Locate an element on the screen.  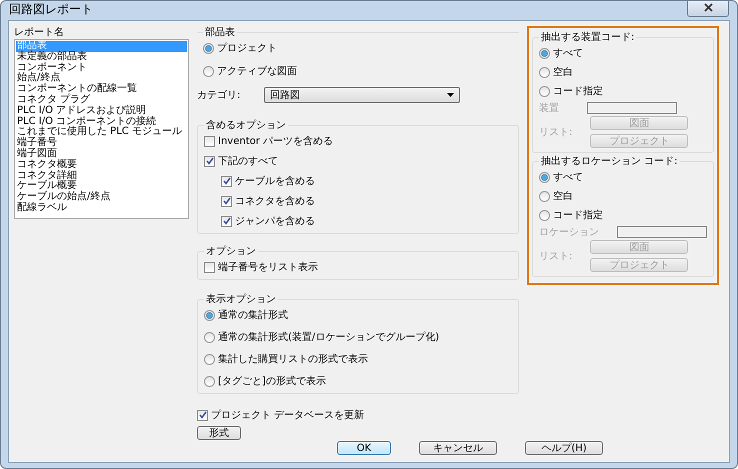
radio-label: アクティブな図面 is located at coordinates (257, 71).